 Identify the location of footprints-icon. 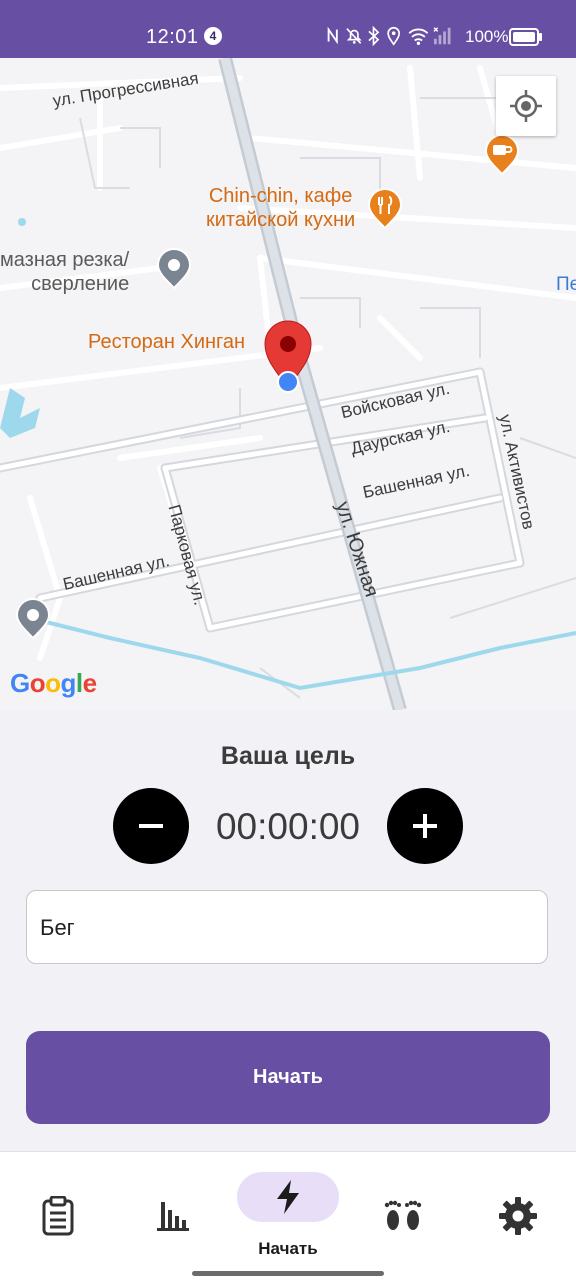
(402, 1215).